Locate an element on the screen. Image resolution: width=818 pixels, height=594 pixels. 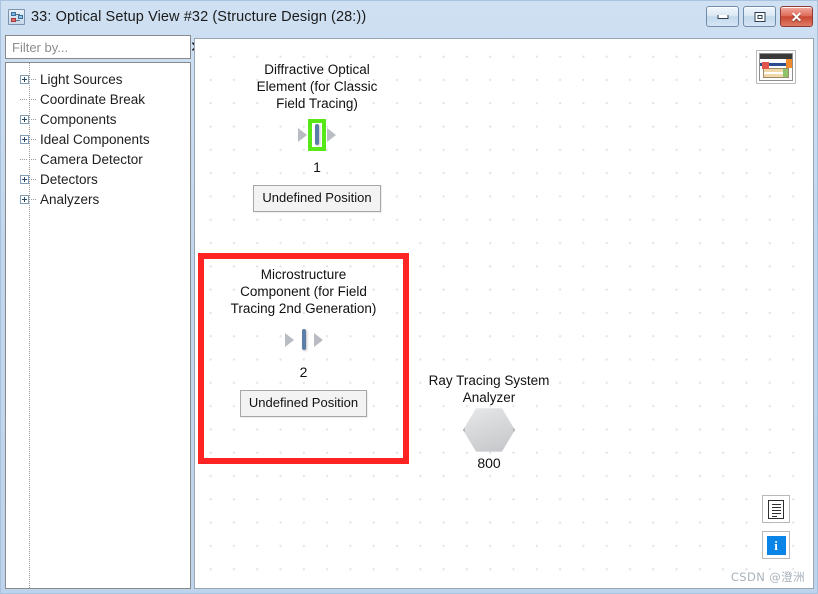
close-icon: ✕ is located at coordinates (796, 16).